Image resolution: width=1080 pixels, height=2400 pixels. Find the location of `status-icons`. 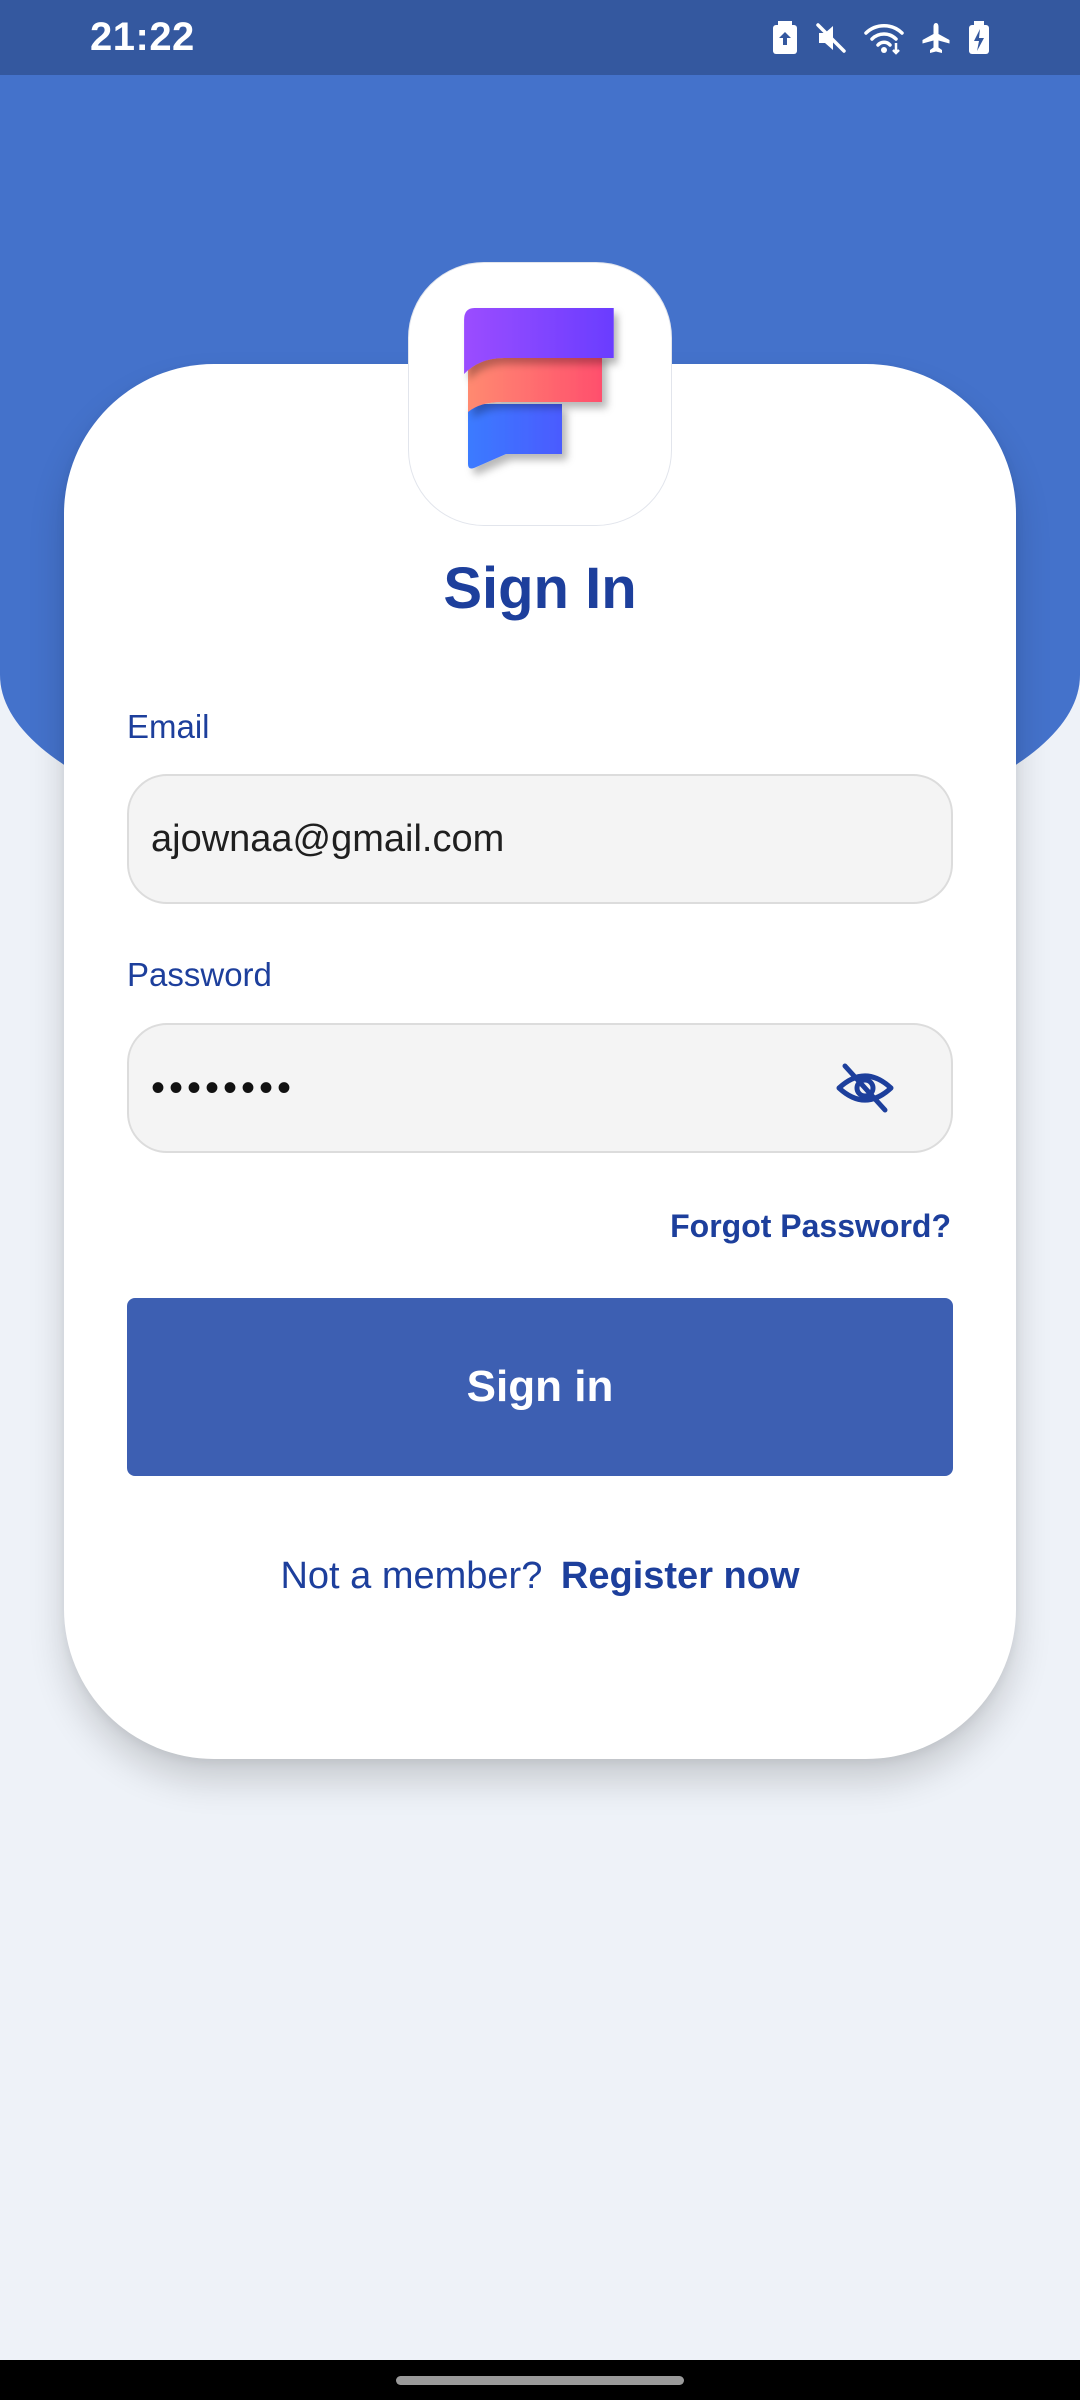

status-icons is located at coordinates (881, 37).